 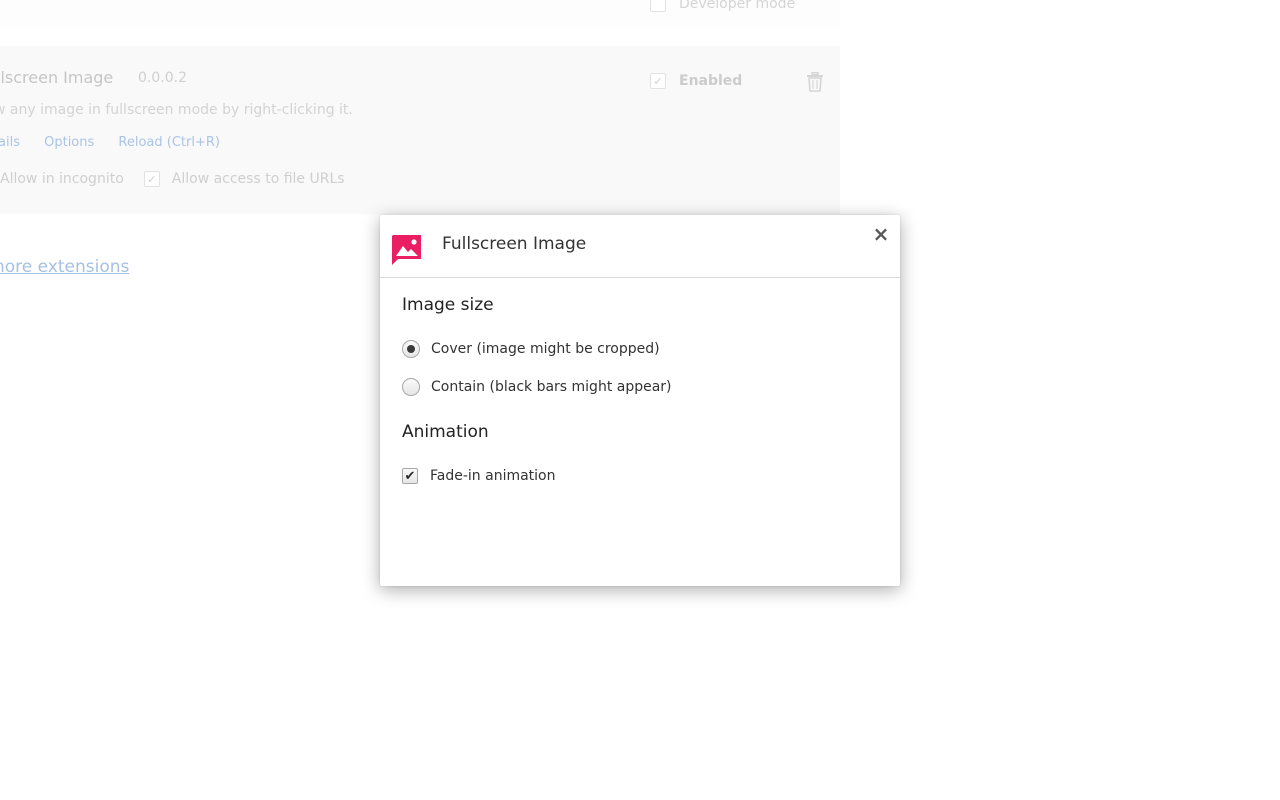 What do you see at coordinates (493, 476) in the screenshot?
I see `fade-in-label: Fade-in animation` at bounding box center [493, 476].